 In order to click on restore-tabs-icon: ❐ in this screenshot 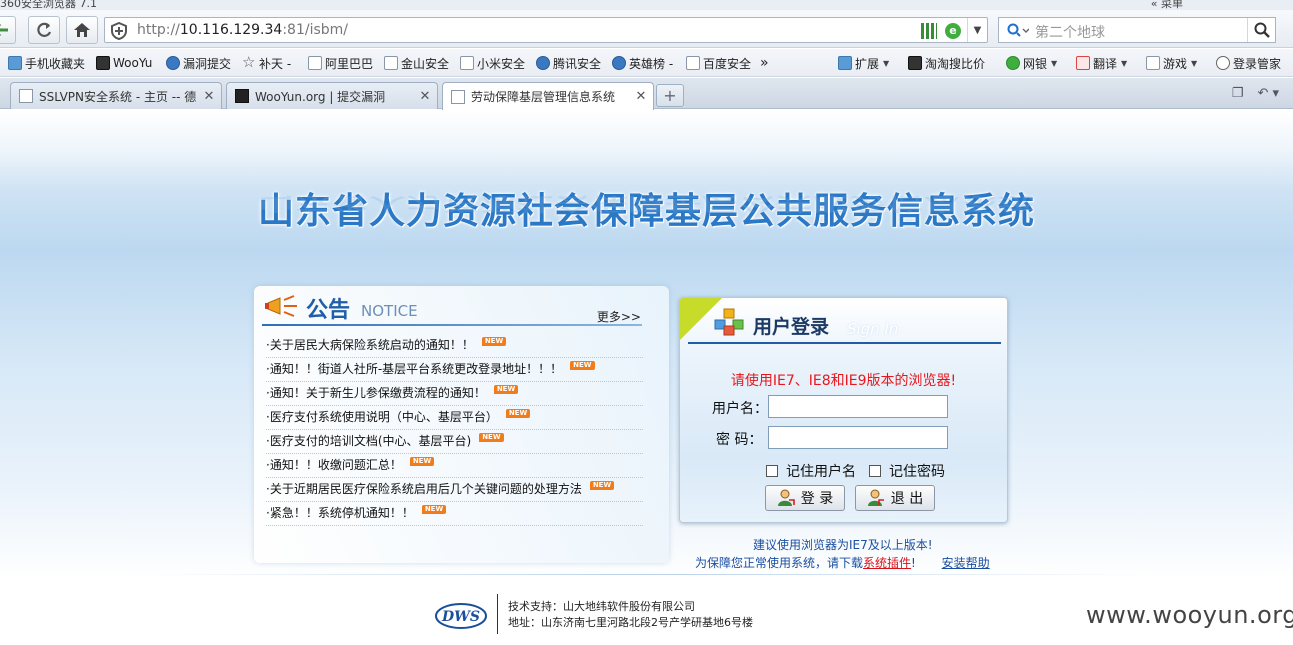, I will do `click(1238, 93)`.